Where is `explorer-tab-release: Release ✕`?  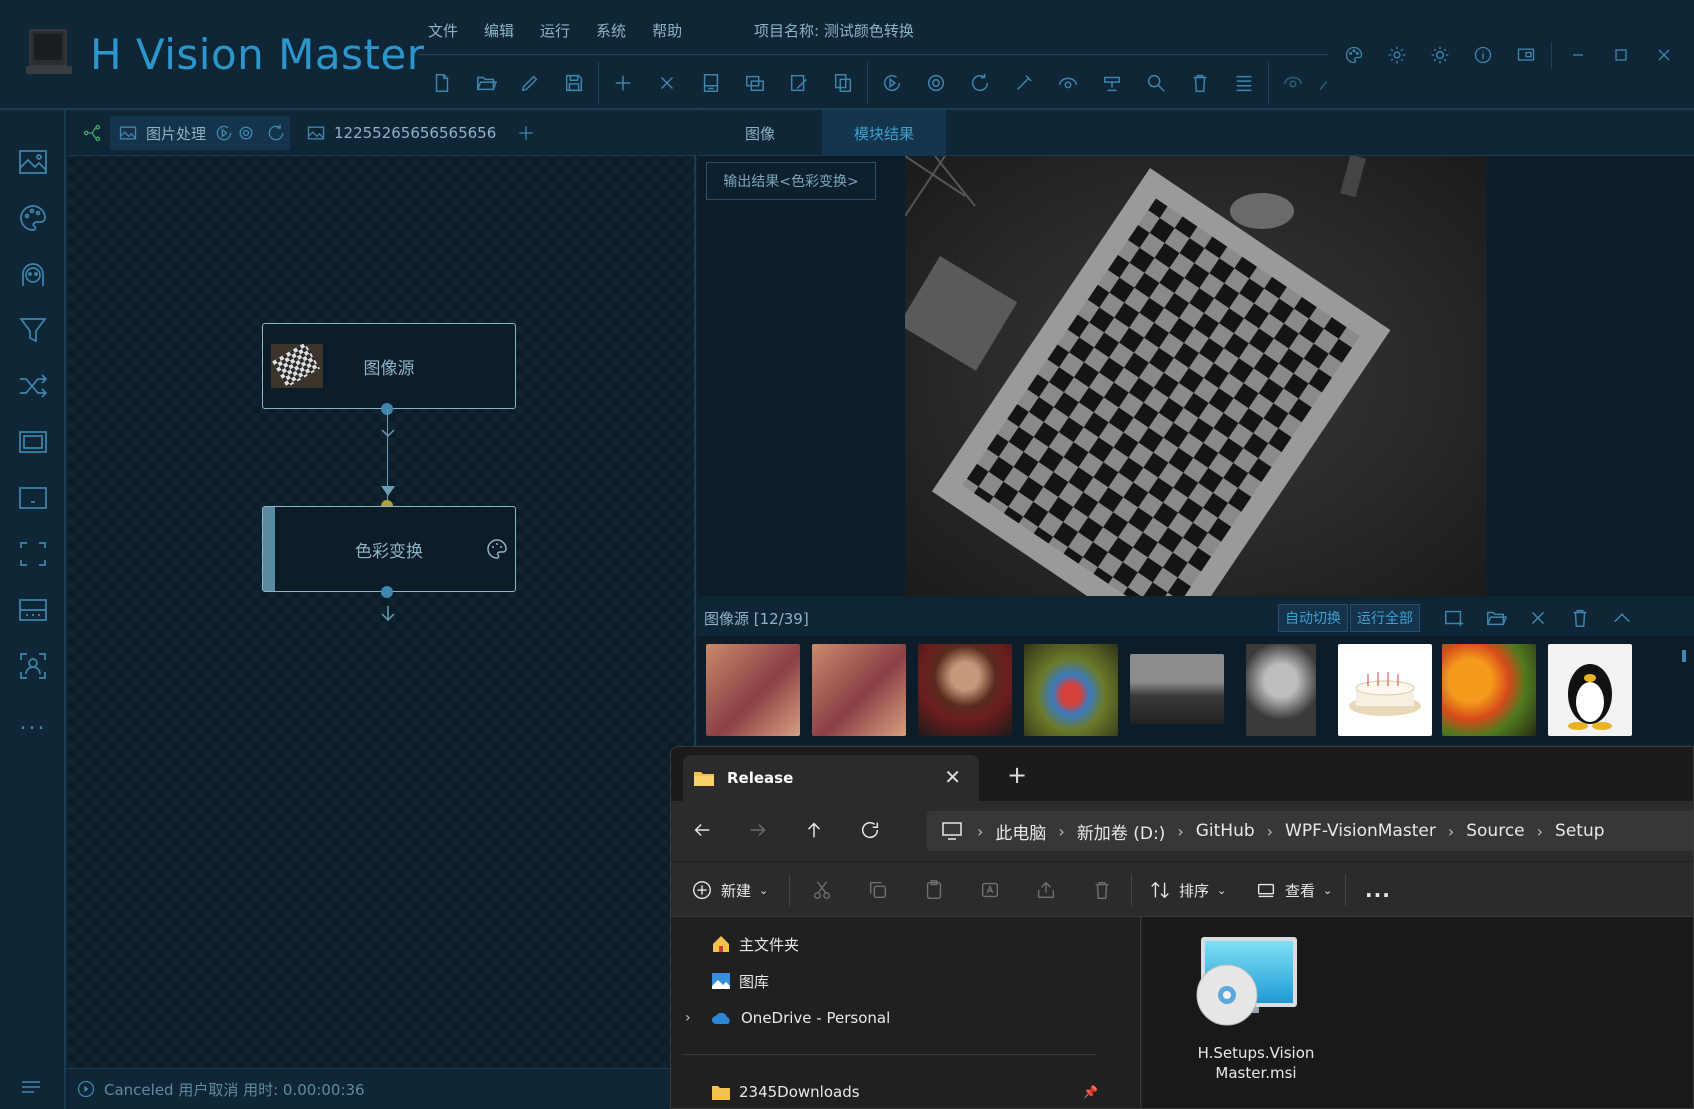 explorer-tab-release: Release ✕ is located at coordinates (831, 778).